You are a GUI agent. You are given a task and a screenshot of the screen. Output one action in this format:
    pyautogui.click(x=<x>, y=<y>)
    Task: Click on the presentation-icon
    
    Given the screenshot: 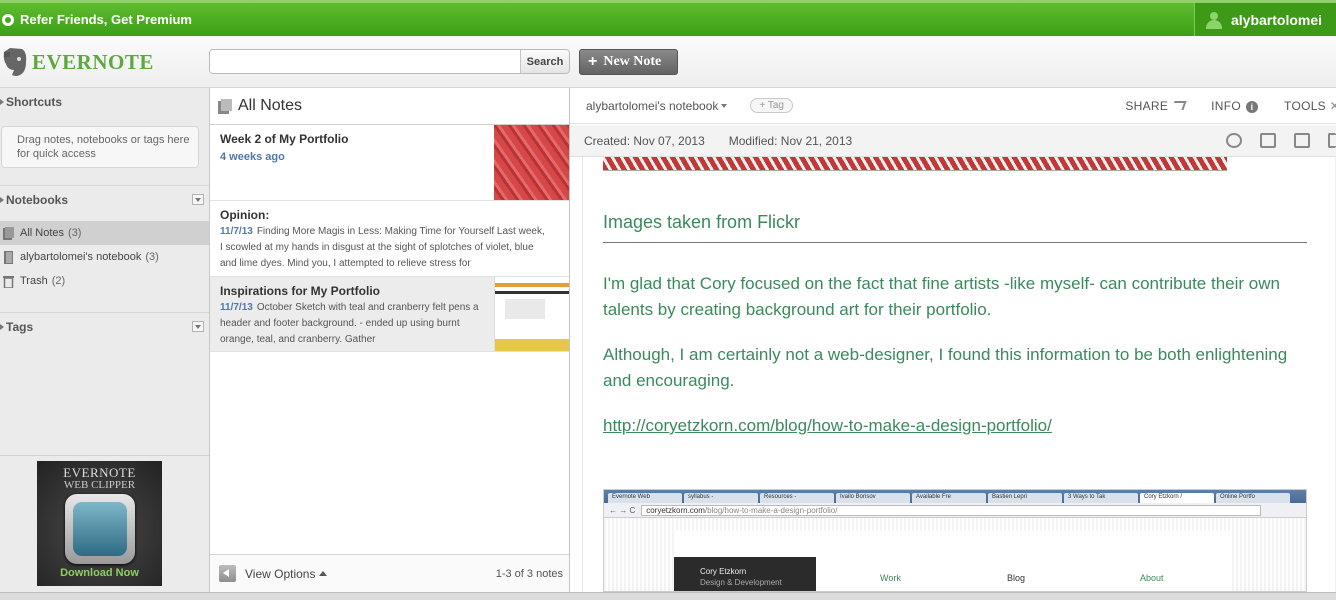 What is the action you would take?
    pyautogui.click(x=1268, y=140)
    